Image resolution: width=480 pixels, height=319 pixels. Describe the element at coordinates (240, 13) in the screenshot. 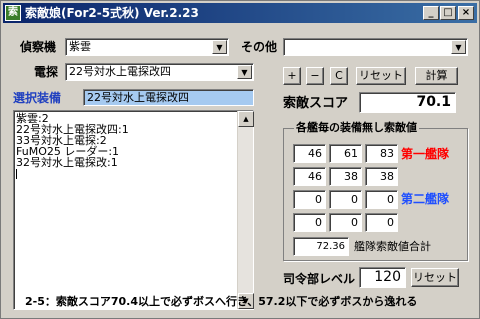

I see `title-bar: 索 索敵娘(For2-5式秋) Ver.2.23 _ □ ×` at that location.